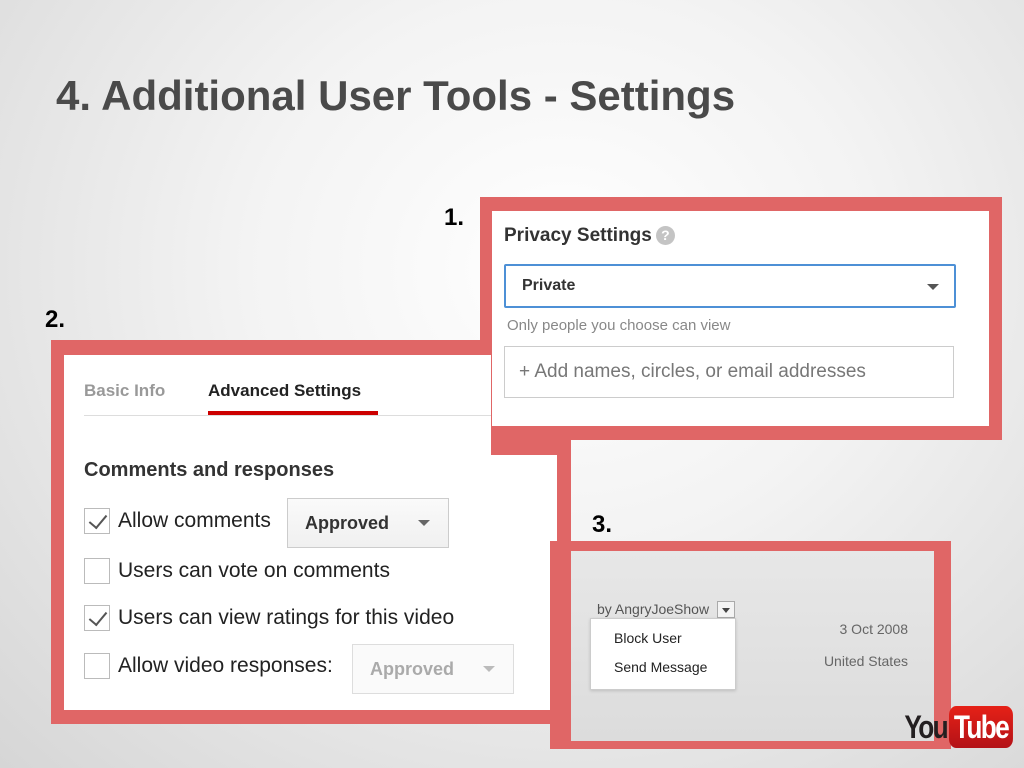  What do you see at coordinates (194, 520) in the screenshot?
I see `allow-comments-label: Allow comments` at bounding box center [194, 520].